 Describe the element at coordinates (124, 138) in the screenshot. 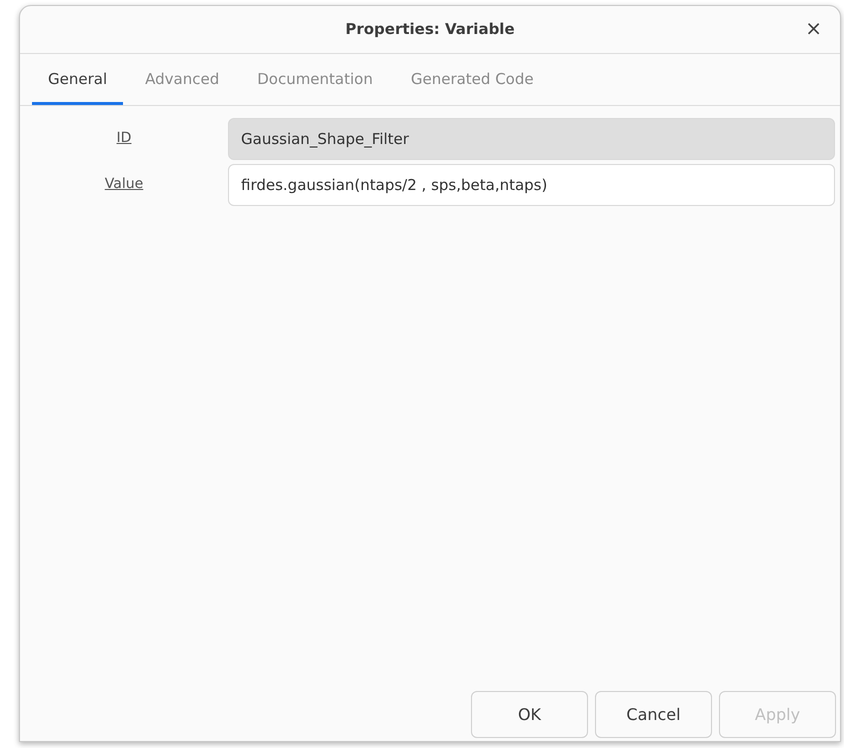

I see `field-label: ID` at that location.